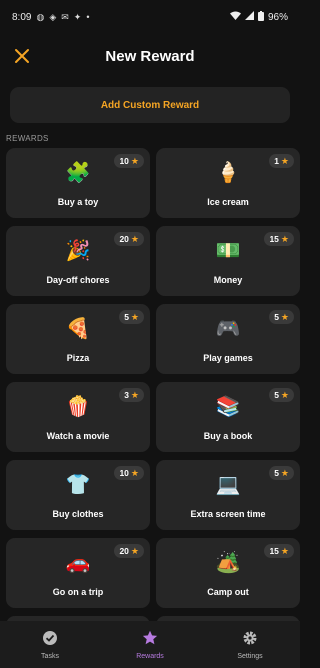 This screenshot has width=320, height=668. Describe the element at coordinates (78, 280) in the screenshot. I see `reward-label: Day-off chores` at that location.